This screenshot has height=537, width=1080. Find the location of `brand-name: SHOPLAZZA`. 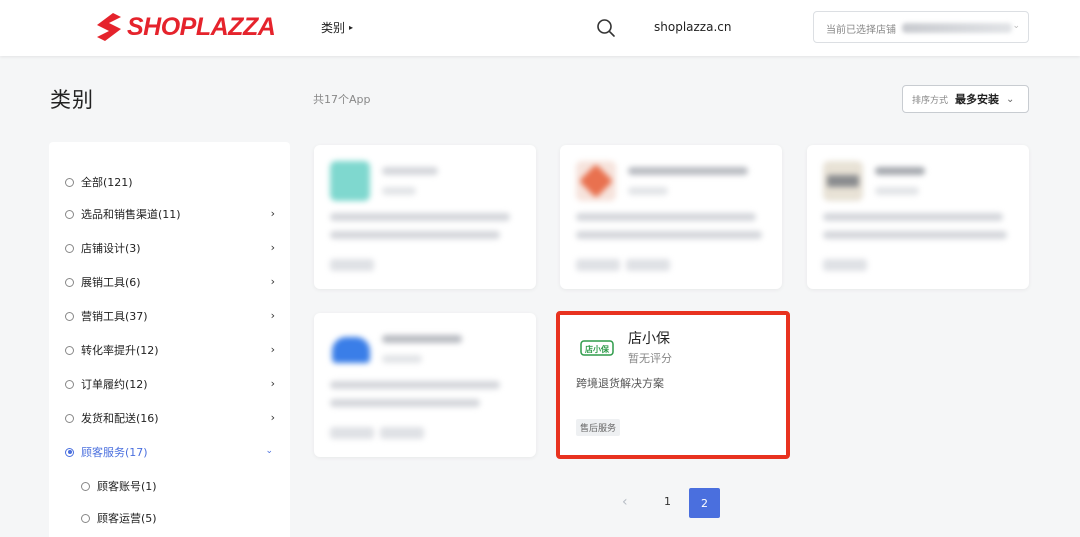

brand-name: SHOPLAZZA is located at coordinates (201, 26).